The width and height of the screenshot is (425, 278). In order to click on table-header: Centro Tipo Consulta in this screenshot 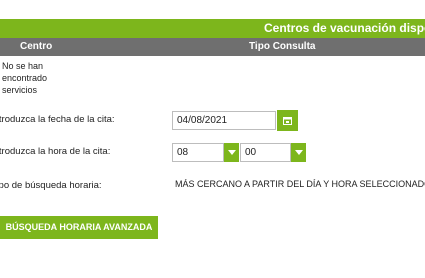, I will do `click(212, 47)`.